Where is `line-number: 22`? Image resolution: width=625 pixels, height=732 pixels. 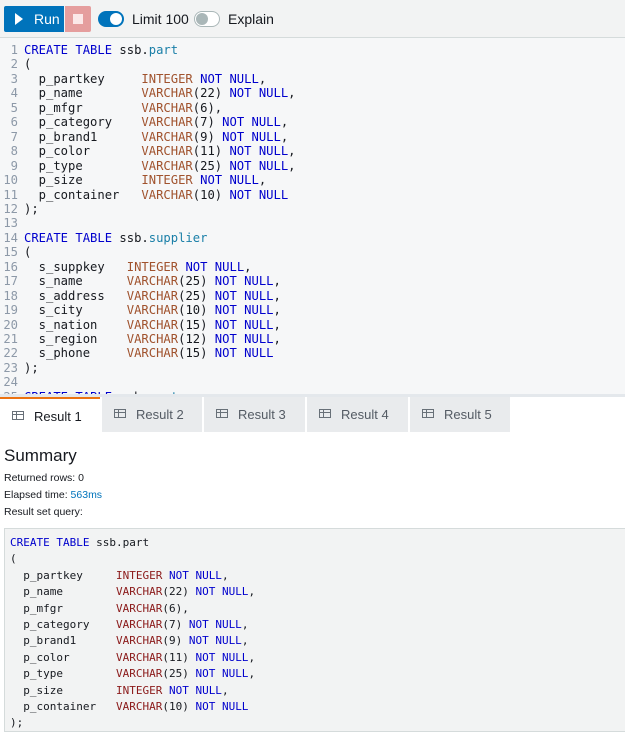
line-number: 22 is located at coordinates (10, 353).